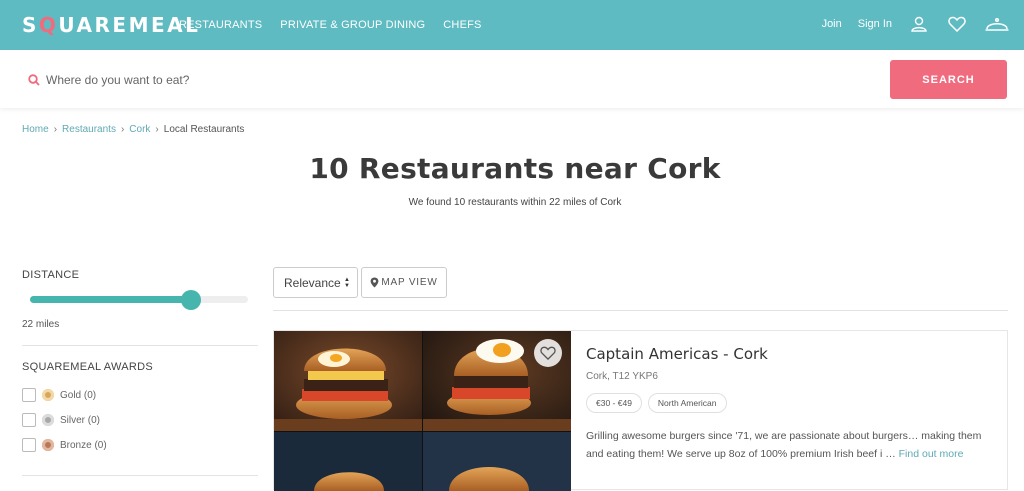 This screenshot has width=1024, height=491. I want to click on distance-slider-handle, so click(191, 300).